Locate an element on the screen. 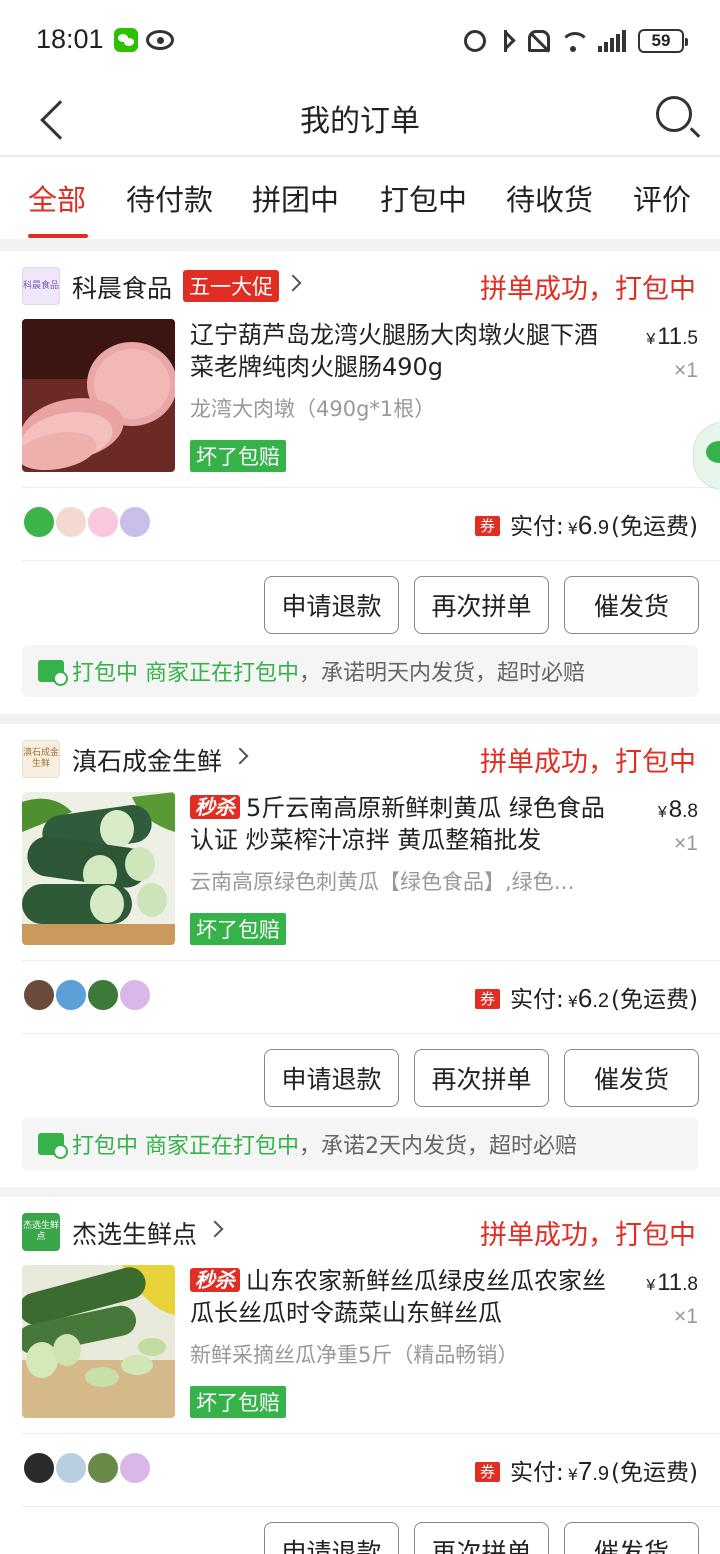 Image resolution: width=720 pixels, height=1554 pixels. paid-amount: 券 实付: ¥ 6 .2 (免运费) is located at coordinates (586, 997).